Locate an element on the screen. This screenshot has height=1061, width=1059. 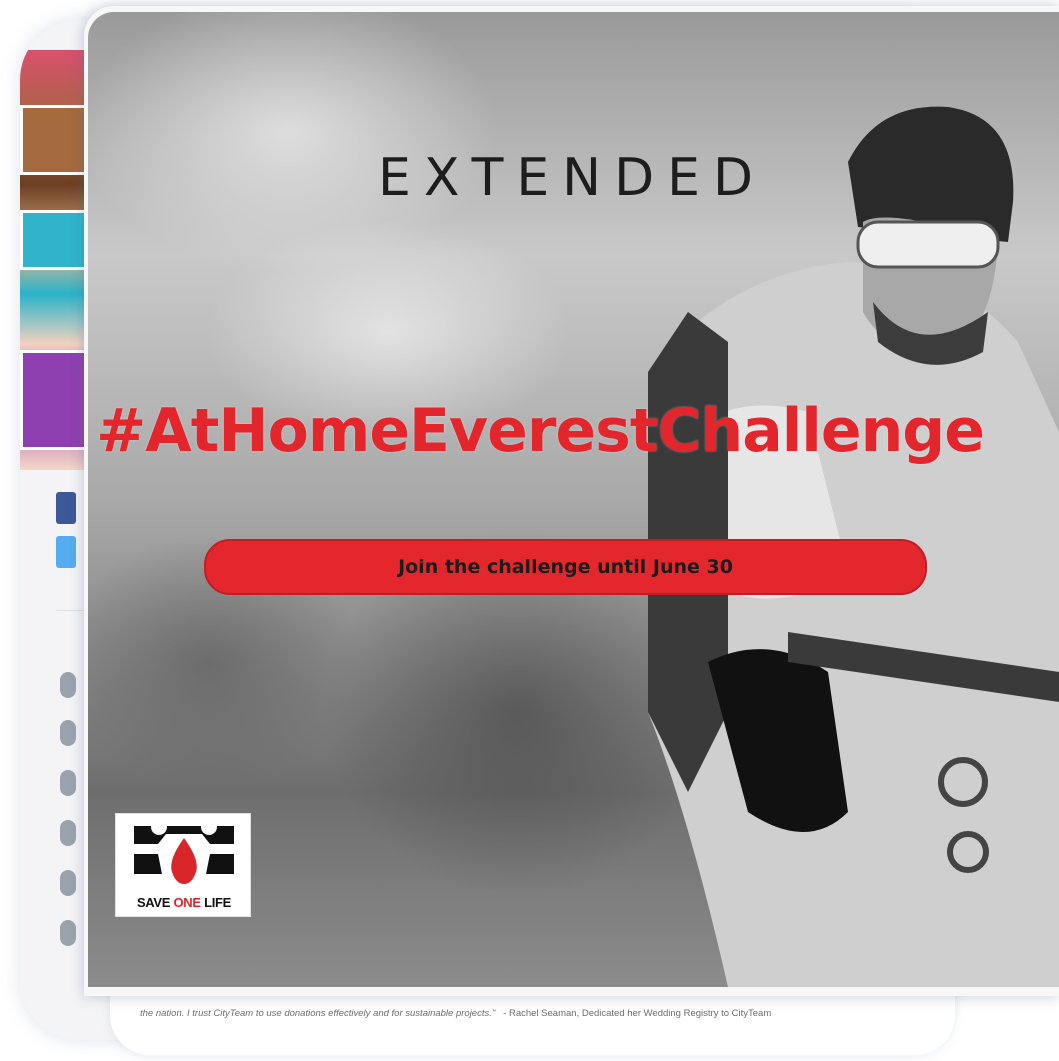
logo-text: SAVE ONE LIFE is located at coordinates (184, 902).